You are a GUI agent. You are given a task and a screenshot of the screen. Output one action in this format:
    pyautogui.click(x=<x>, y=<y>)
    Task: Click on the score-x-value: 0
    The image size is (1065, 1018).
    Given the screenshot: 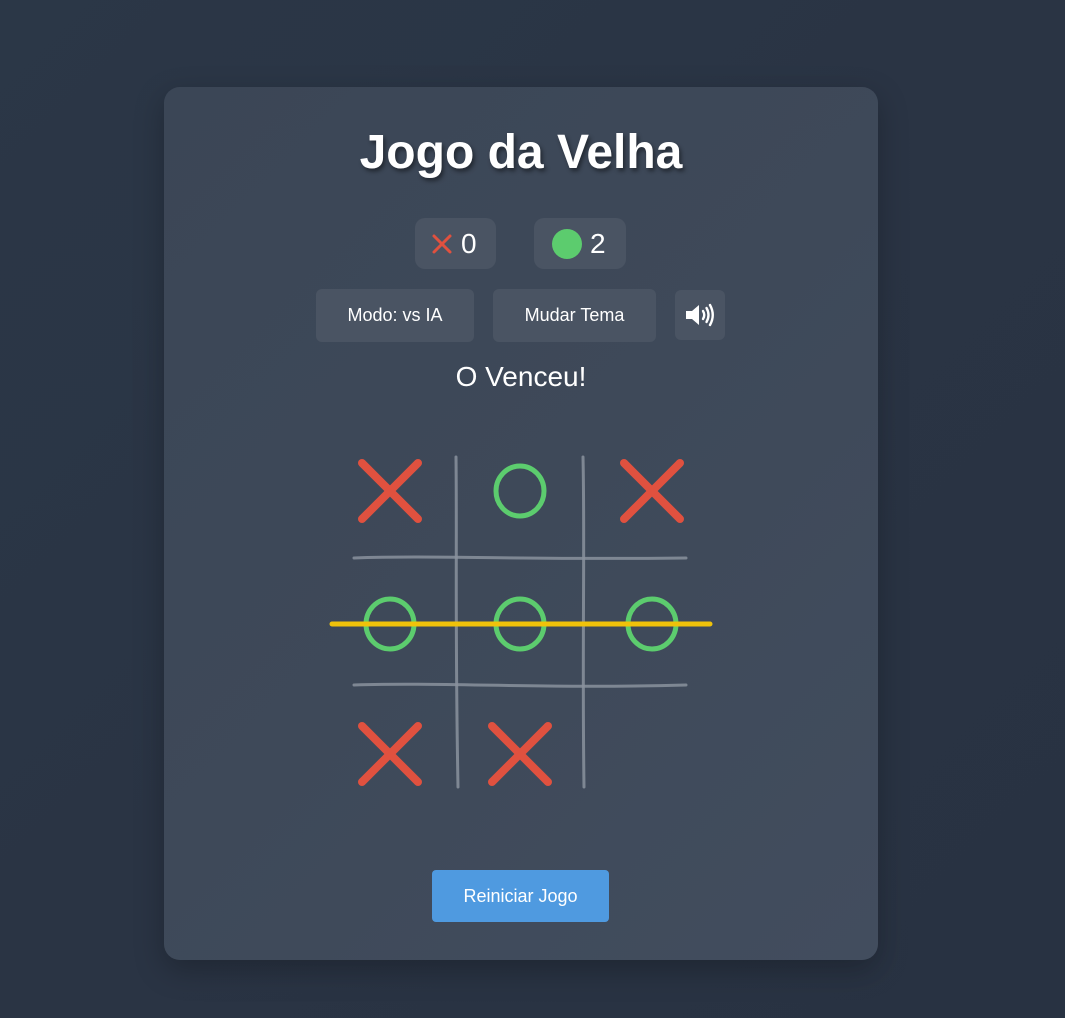 What is the action you would take?
    pyautogui.click(x=469, y=243)
    